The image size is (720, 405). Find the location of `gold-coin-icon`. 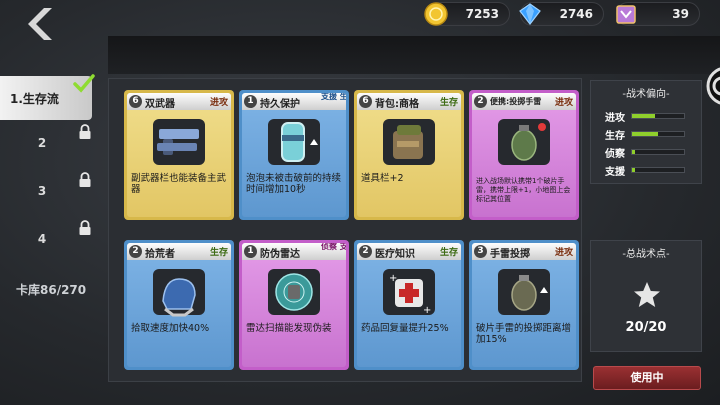

gold-coin-icon is located at coordinates (436, 14).